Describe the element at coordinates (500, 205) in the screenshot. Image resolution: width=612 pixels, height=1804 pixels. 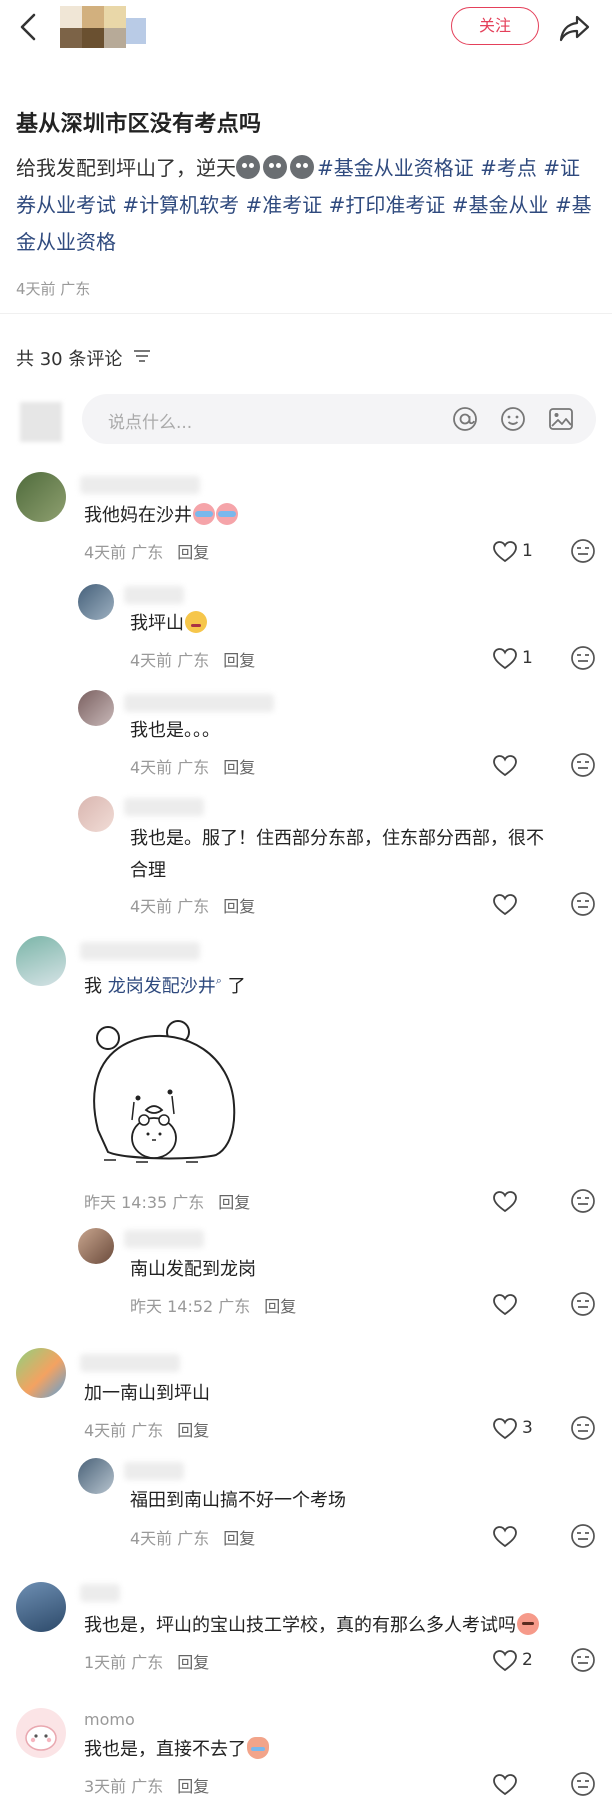
I see `hashtag: #基金从业` at that location.